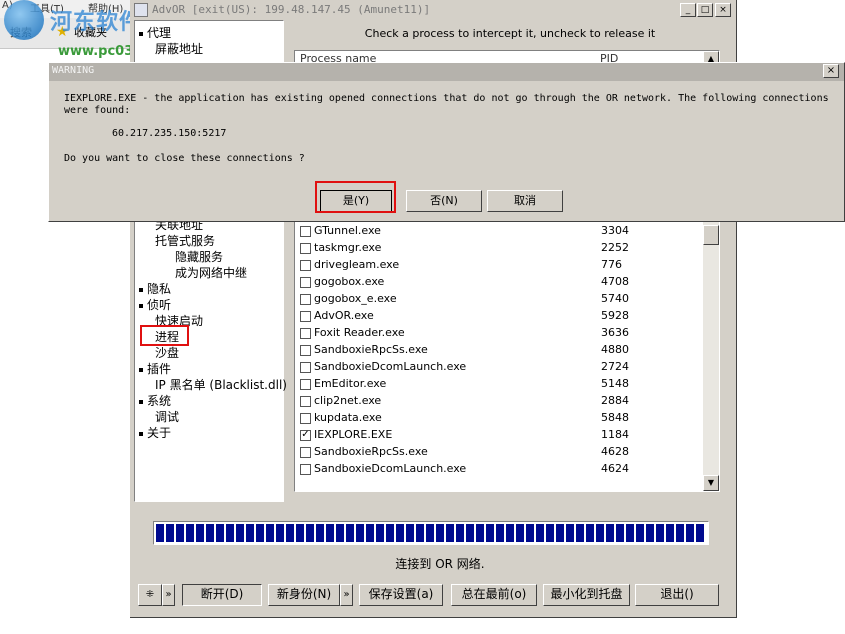 The image size is (845, 634). What do you see at coordinates (503, 282) in the screenshot?
I see `process-row: gogobox.exe 4708` at bounding box center [503, 282].